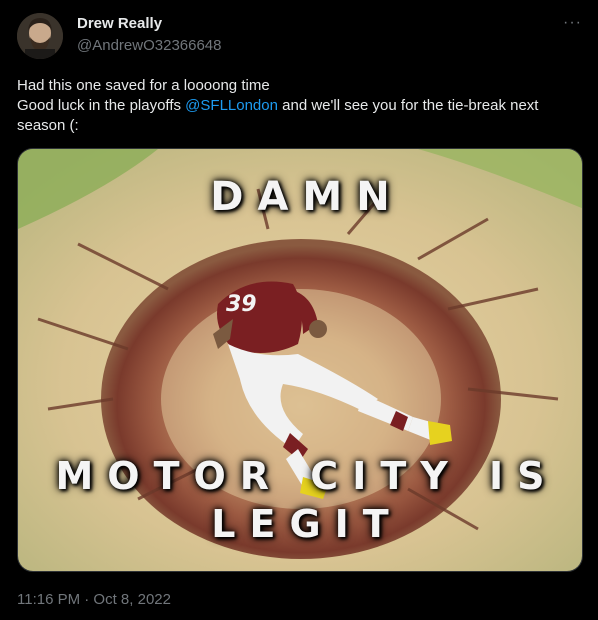 The width and height of the screenshot is (598, 620). Describe the element at coordinates (231, 105) in the screenshot. I see `mention-link: @SFLLondon` at that location.